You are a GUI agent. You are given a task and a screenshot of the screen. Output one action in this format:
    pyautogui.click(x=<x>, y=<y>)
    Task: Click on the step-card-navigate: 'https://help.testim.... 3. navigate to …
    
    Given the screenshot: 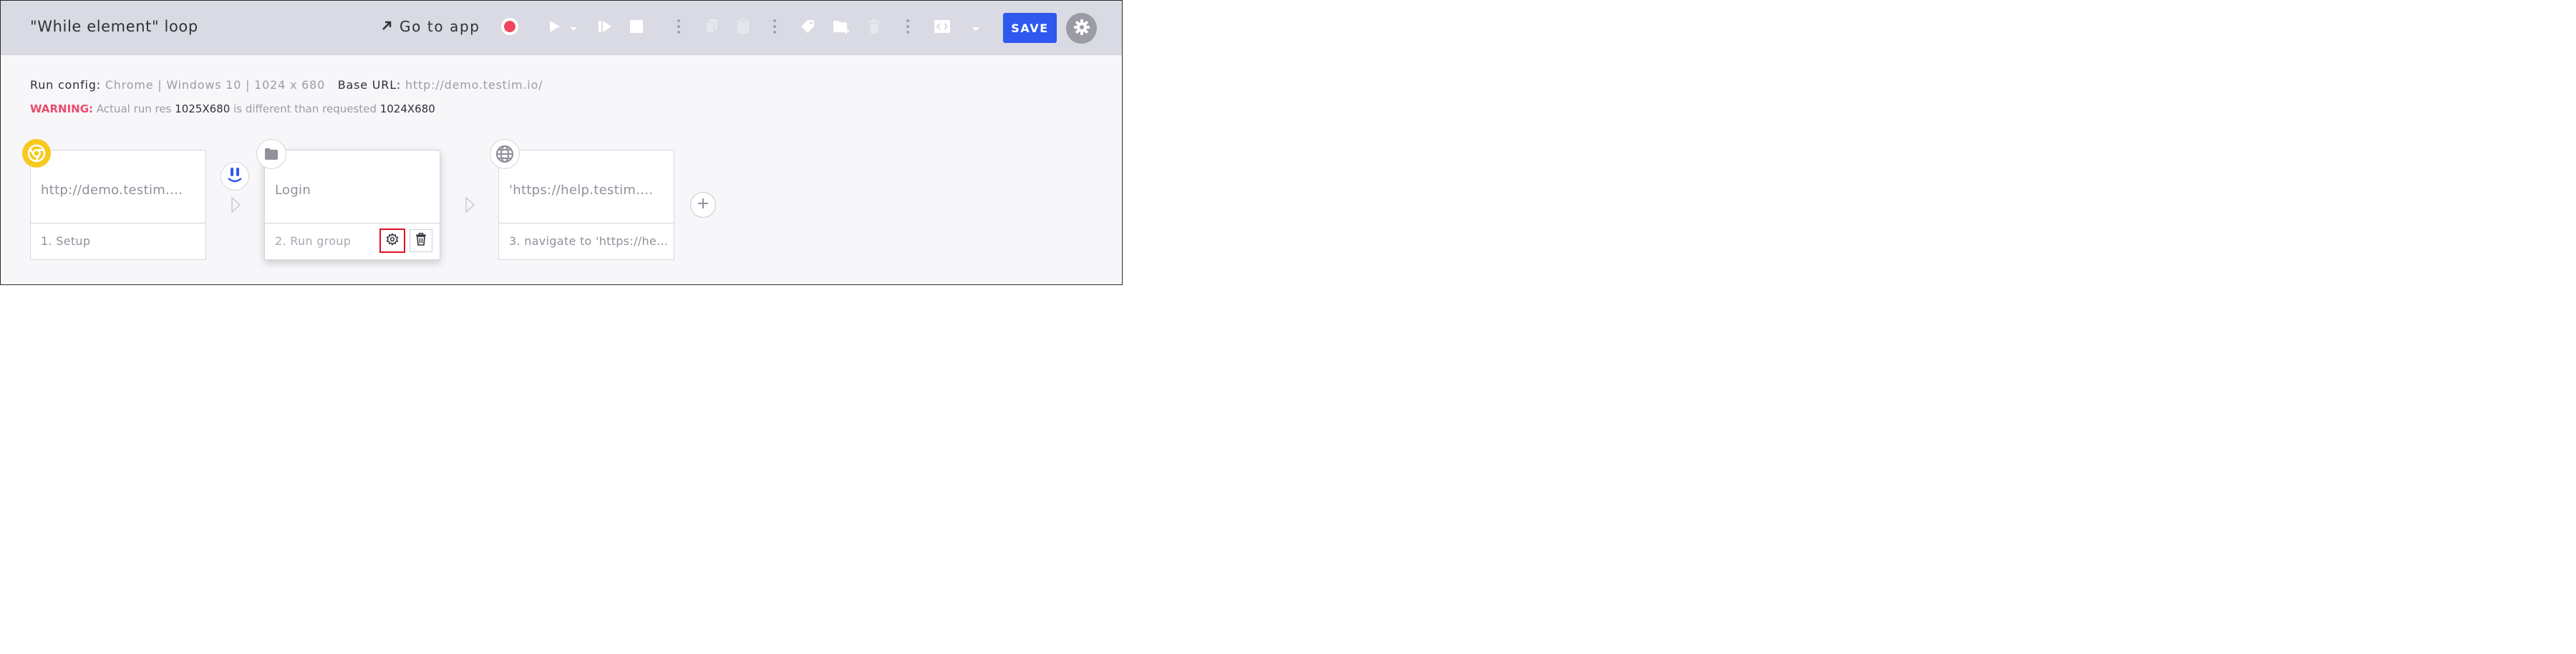 What is the action you would take?
    pyautogui.click(x=586, y=205)
    